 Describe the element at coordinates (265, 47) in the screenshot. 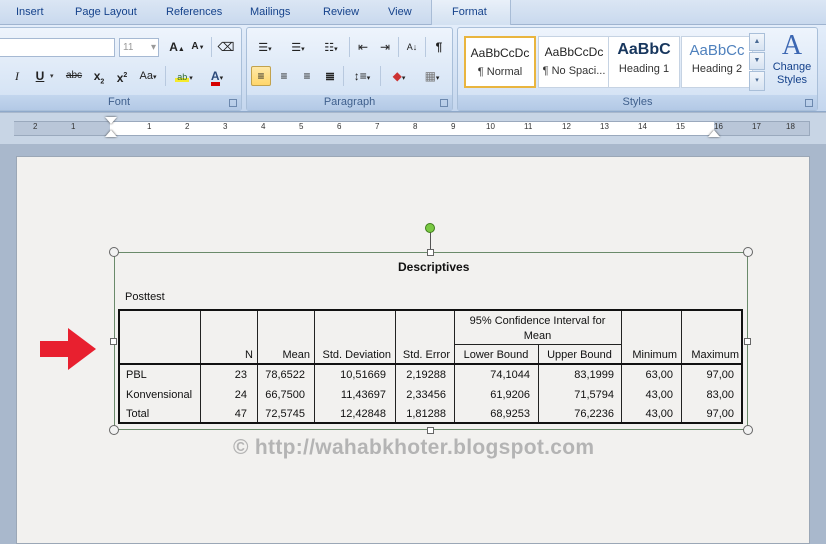

I see `bullets-button: ☰▾` at that location.